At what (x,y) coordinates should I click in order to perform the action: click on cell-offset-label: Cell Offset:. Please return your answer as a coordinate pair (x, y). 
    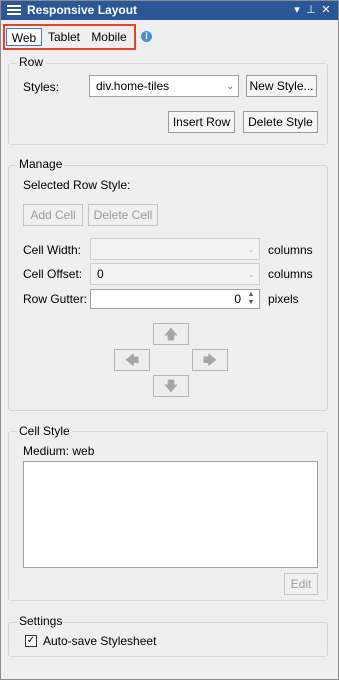
    Looking at the image, I should click on (53, 274).